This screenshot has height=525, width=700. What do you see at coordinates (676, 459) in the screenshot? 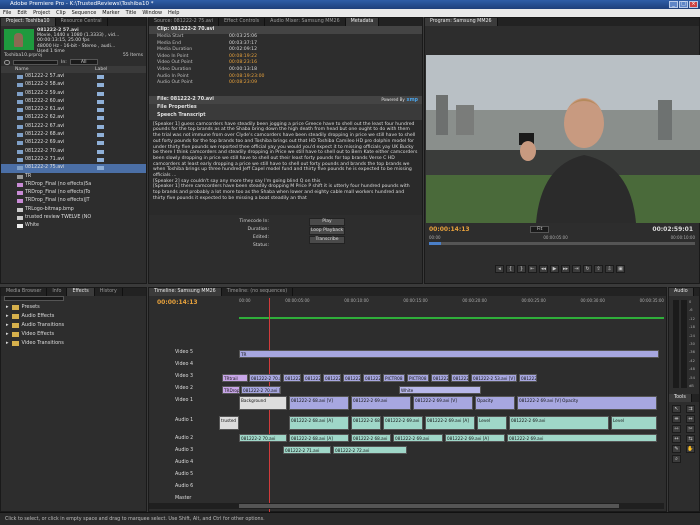
I see `zoom-tool-icon: ⌕` at bounding box center [676, 459].